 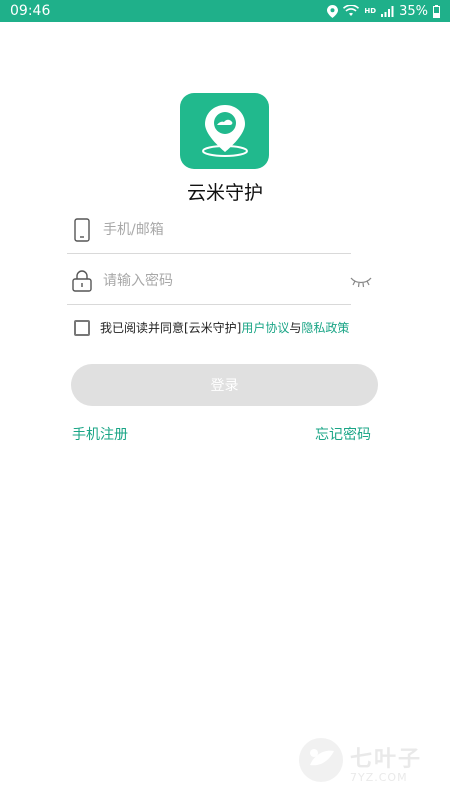 I want to click on network-label: HD, so click(x=370, y=11).